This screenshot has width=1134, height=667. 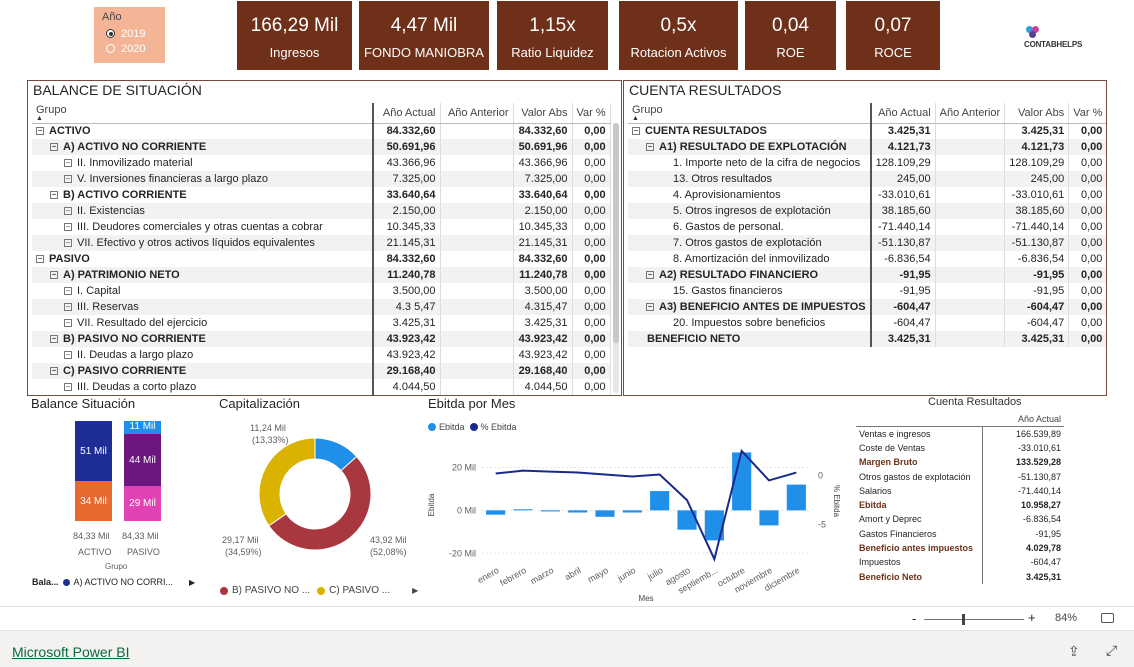 I want to click on stacked-bar-segment: 44 Mil, so click(x=142, y=460).